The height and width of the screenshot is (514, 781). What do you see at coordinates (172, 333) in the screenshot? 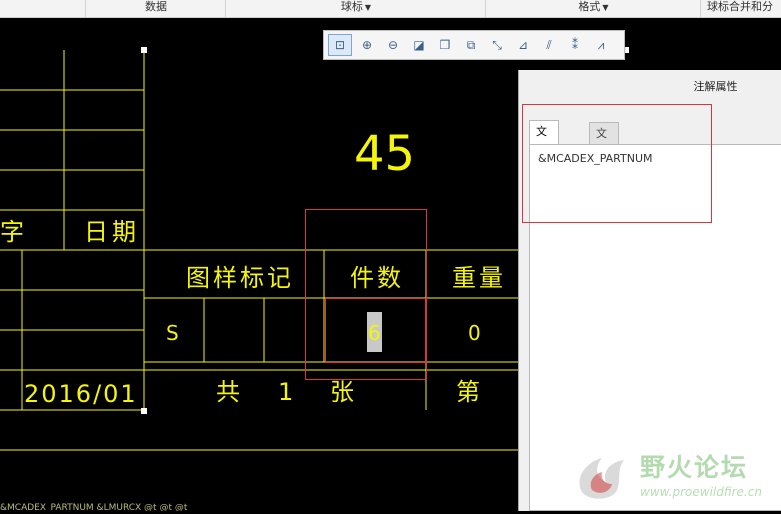
I see `s-label: S` at bounding box center [172, 333].